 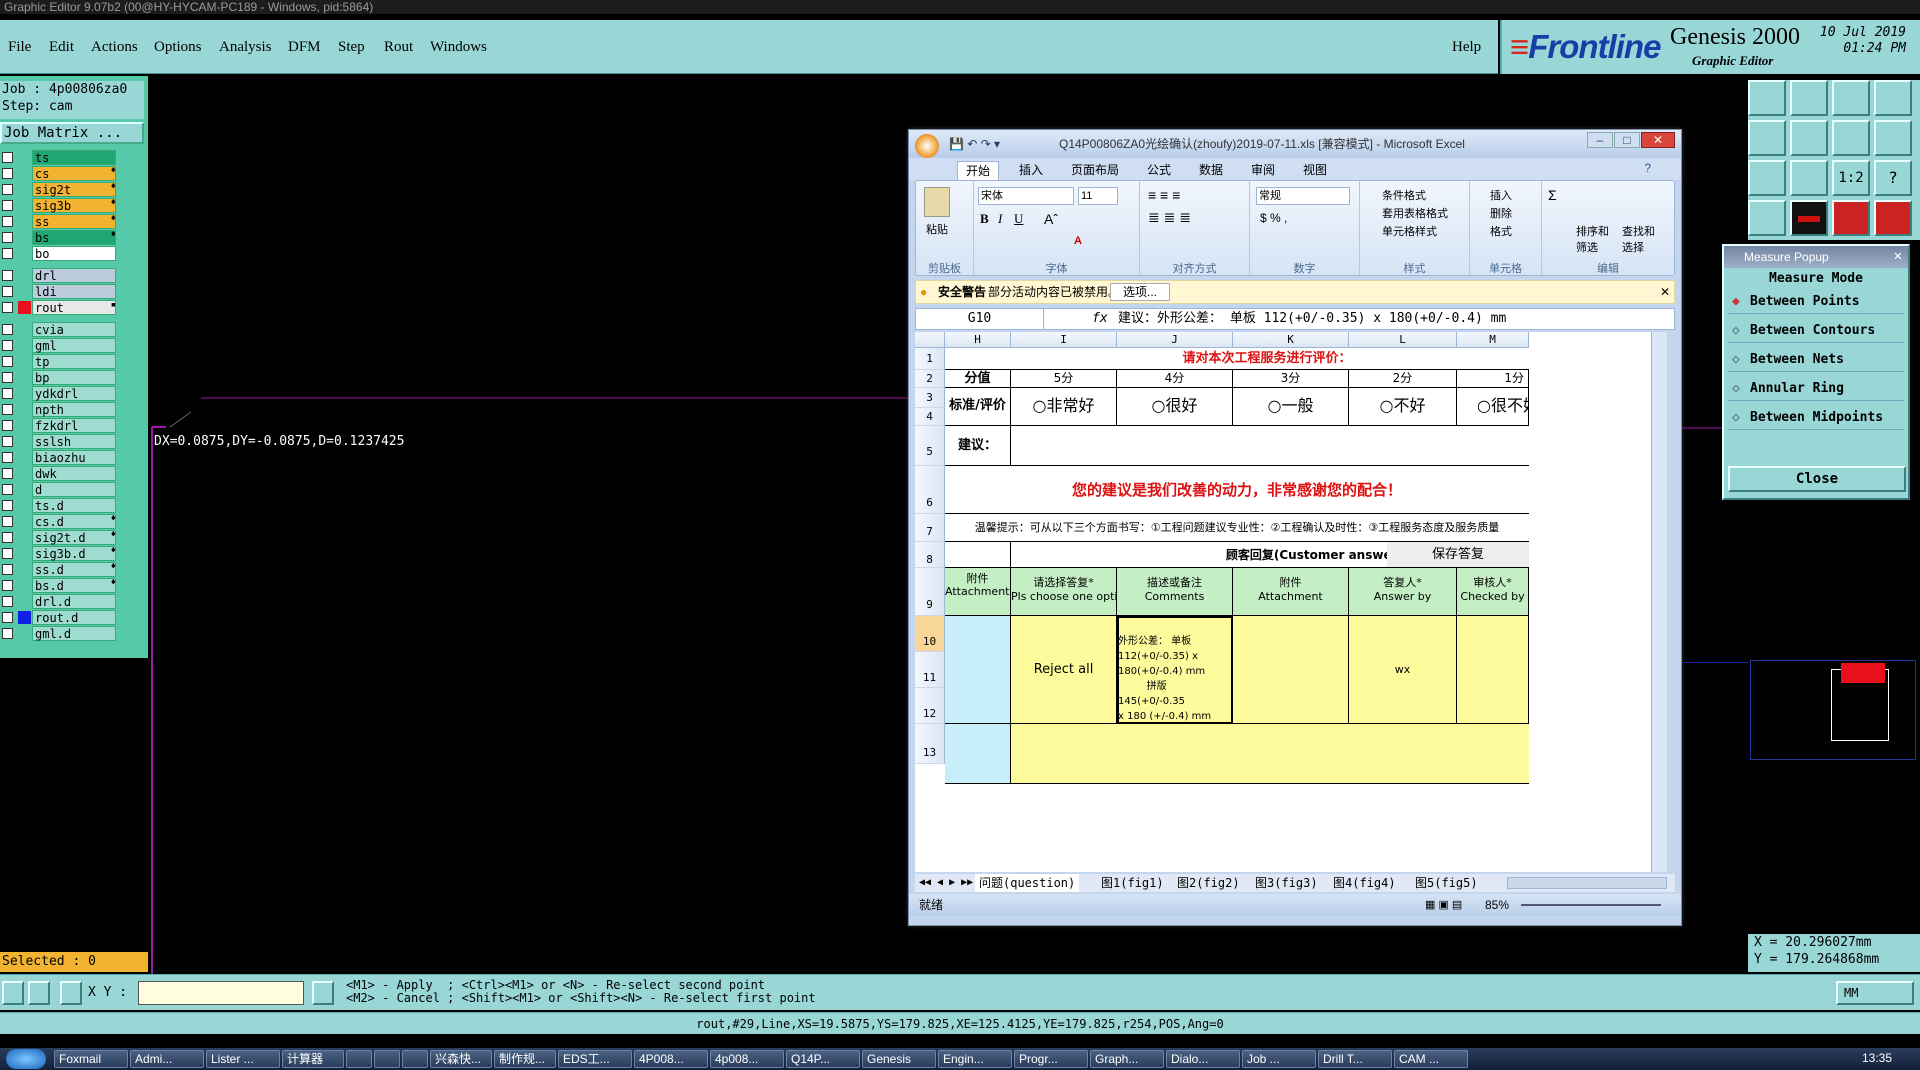 I want to click on rating-very-good: ○非常好, so click(x=1064, y=407).